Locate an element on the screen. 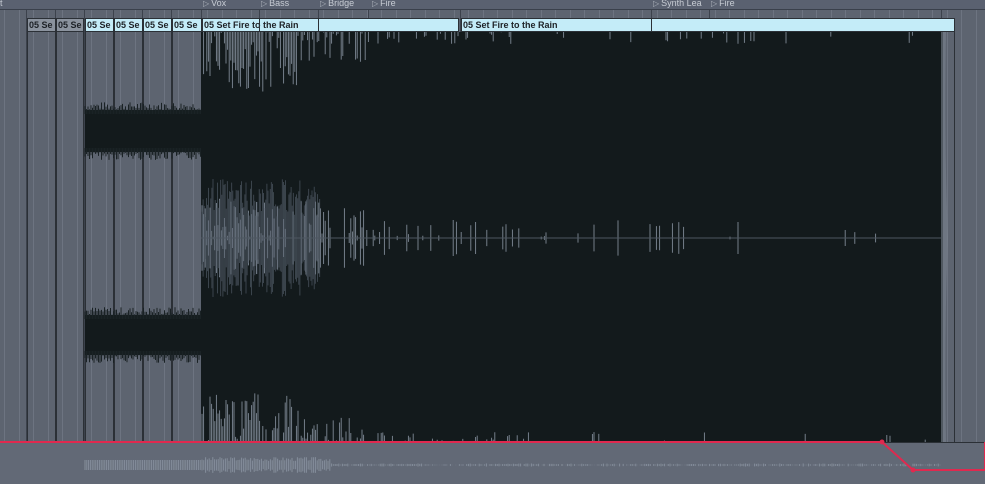  automation-lane-waveform is located at coordinates (512, 465).